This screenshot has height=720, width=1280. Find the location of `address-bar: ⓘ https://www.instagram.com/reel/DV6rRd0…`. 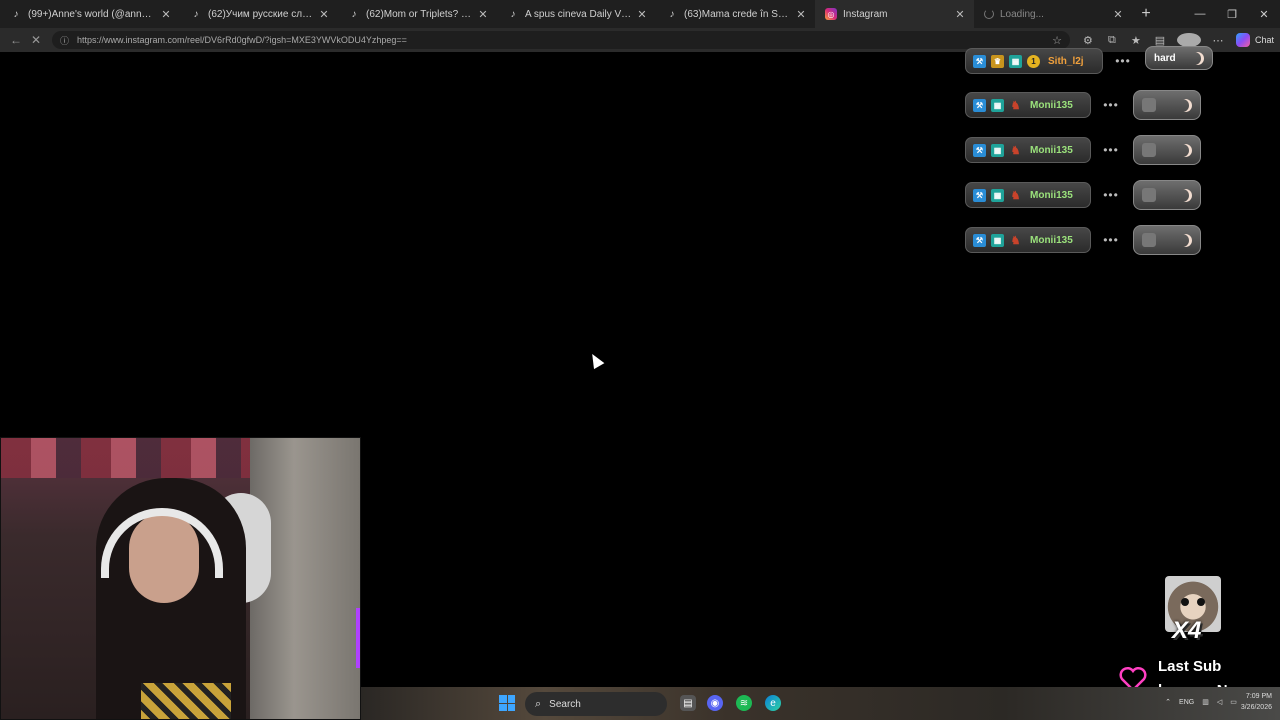

address-bar: ⓘ https://www.instagram.com/reel/DV6rRd0… is located at coordinates (561, 40).